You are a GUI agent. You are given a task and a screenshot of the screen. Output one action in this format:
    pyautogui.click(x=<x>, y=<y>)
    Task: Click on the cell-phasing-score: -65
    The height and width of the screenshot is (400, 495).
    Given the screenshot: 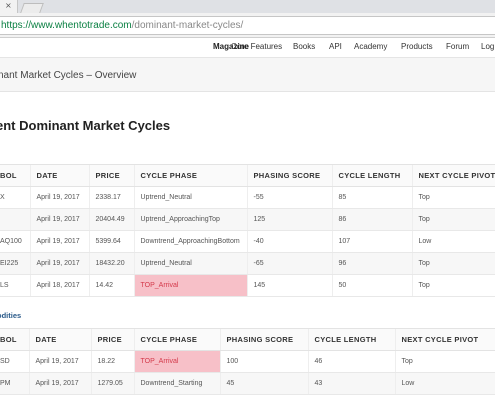 What is the action you would take?
    pyautogui.click(x=289, y=263)
    